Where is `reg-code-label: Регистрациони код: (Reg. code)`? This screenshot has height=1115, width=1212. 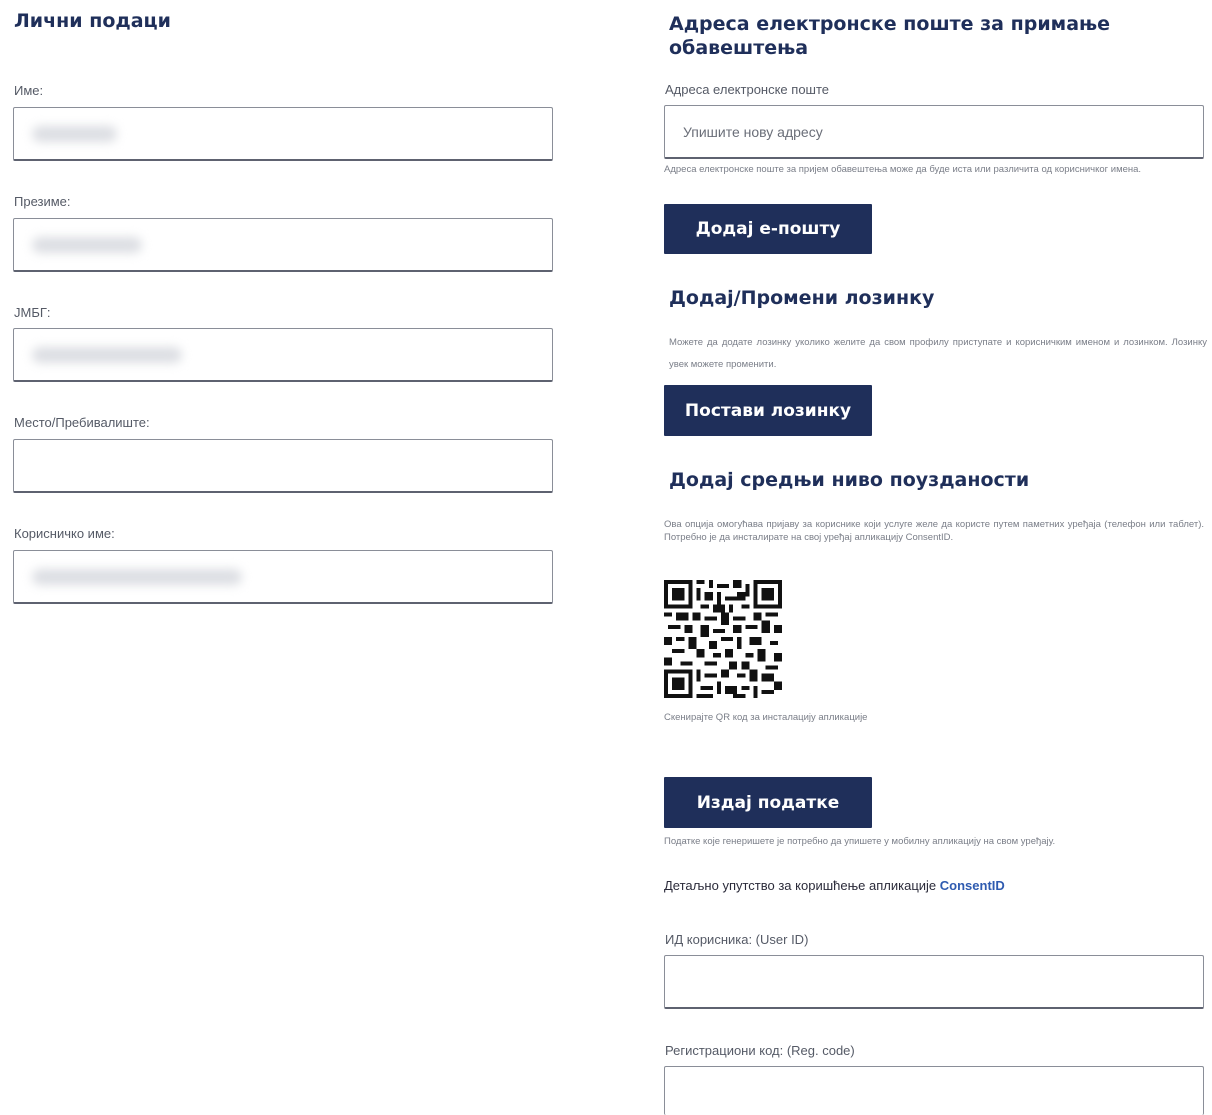 reg-code-label: Регистрациони код: (Reg. code) is located at coordinates (760, 1050).